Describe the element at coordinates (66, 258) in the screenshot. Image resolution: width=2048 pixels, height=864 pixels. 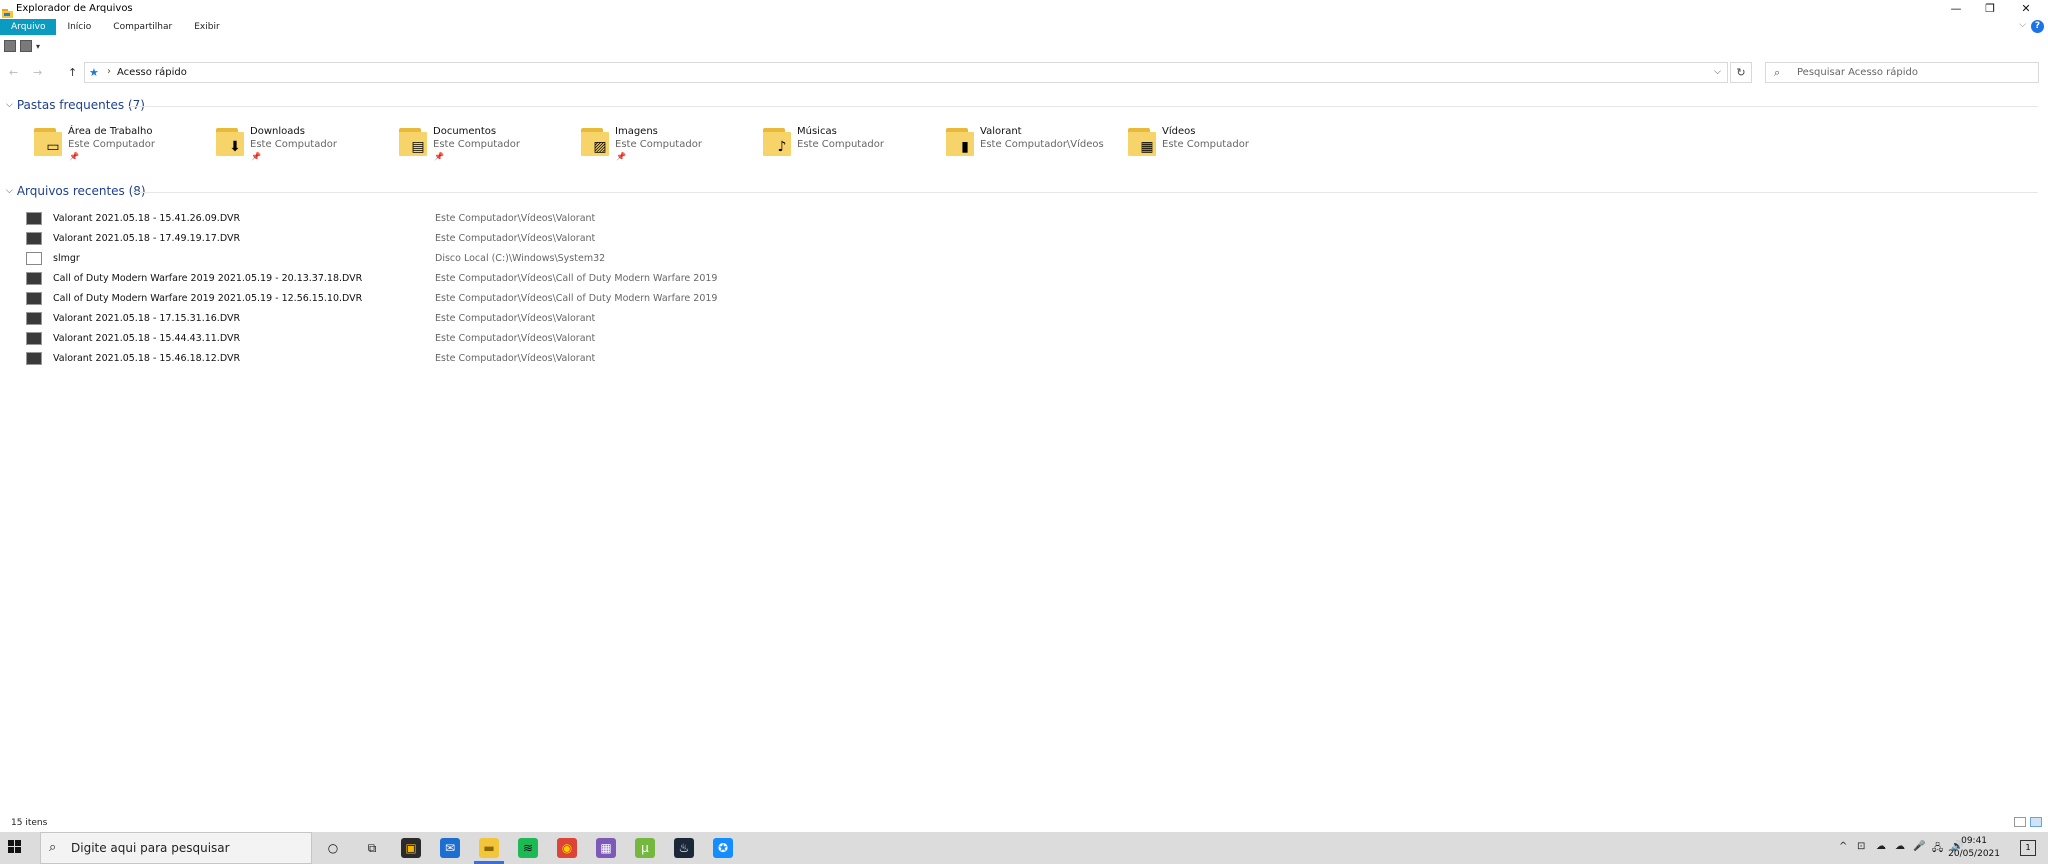
I see `file-name: slmgr` at that location.